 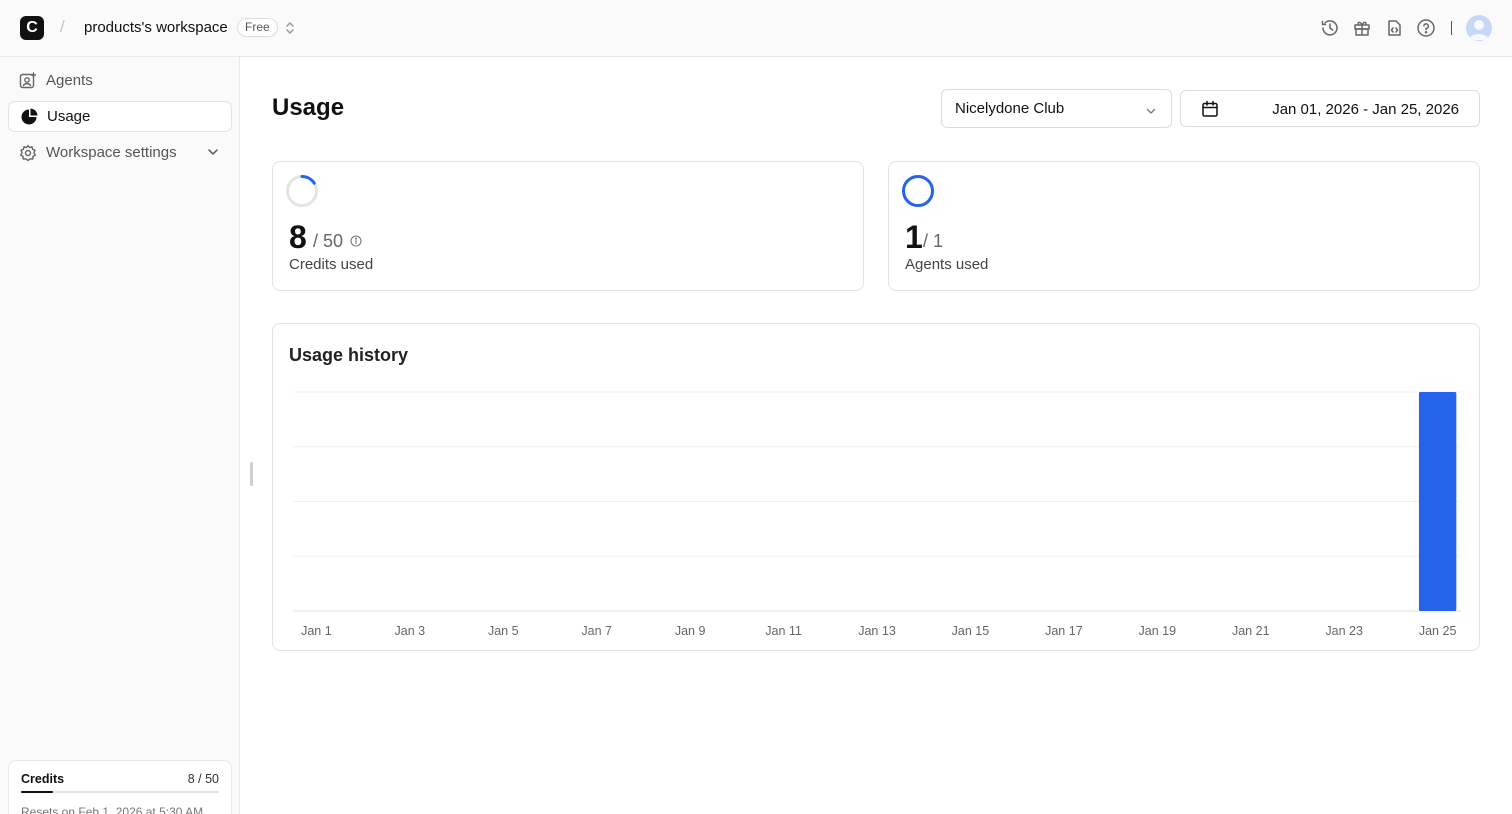 I want to click on chart-x-tick-label: Jan 9, so click(x=690, y=631).